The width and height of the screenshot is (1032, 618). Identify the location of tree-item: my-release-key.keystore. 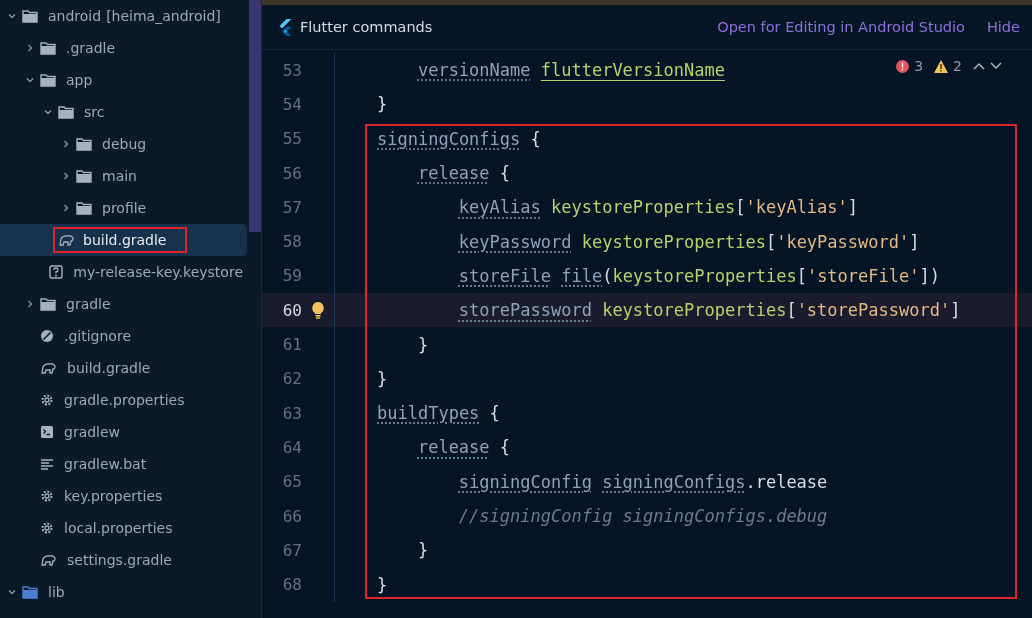
(123, 272).